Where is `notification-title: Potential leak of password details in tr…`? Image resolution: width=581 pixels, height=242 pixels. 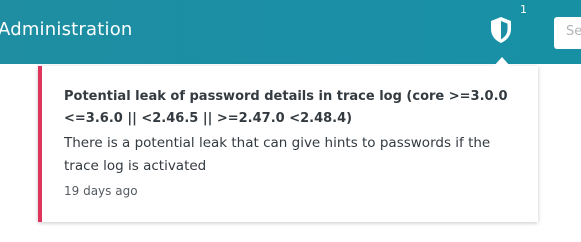
notification-title: Potential leak of password details in tr… is located at coordinates (294, 108).